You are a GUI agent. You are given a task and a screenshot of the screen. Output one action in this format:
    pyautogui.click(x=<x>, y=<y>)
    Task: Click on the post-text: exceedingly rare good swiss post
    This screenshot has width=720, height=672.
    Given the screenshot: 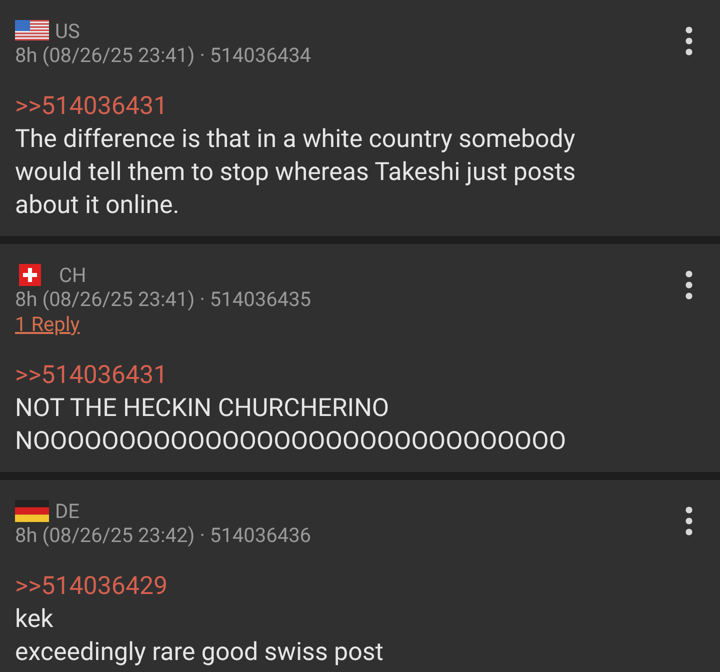 What is the action you would take?
    pyautogui.click(x=199, y=653)
    